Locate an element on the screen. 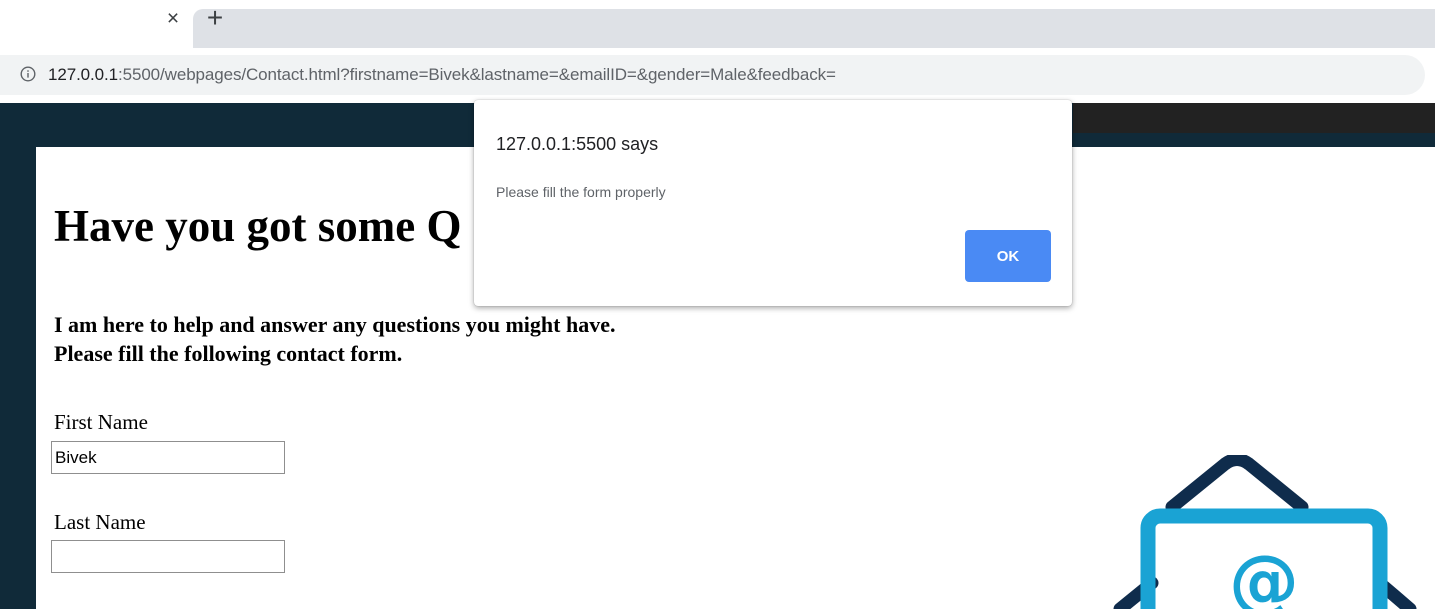 The image size is (1435, 609). new-tab-button: + is located at coordinates (215, 18).